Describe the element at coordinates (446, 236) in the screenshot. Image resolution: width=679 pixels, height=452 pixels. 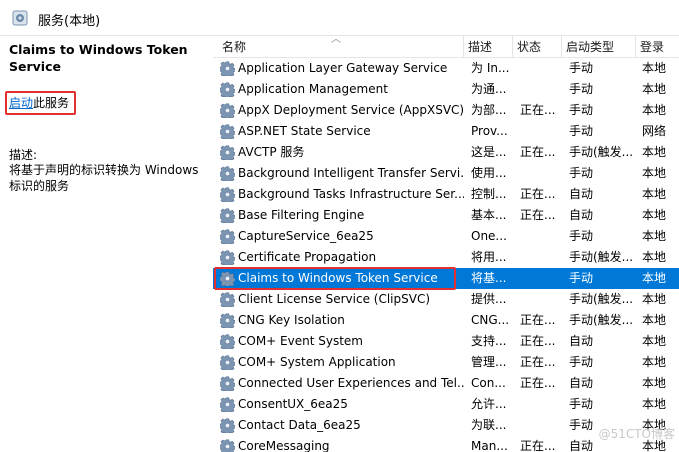
I see `service-row: CaptureService_6ea25 One... 手动 本地` at that location.